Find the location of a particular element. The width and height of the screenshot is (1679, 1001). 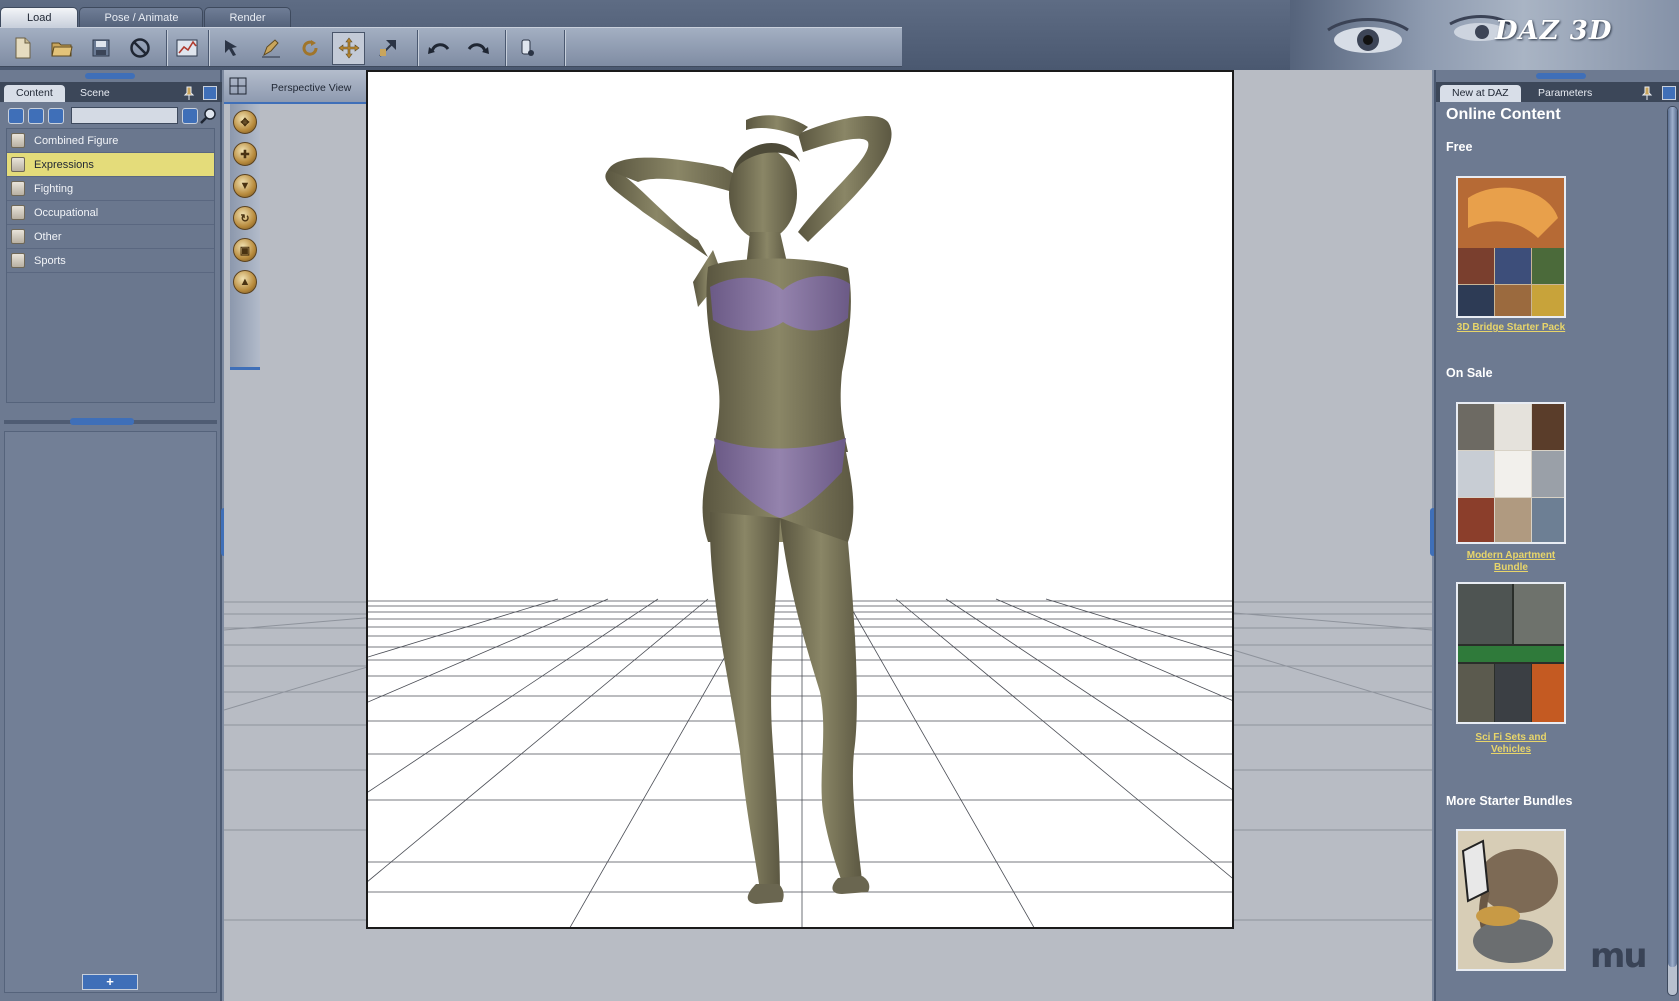

scrollbar-thumb is located at coordinates (1672, 537).